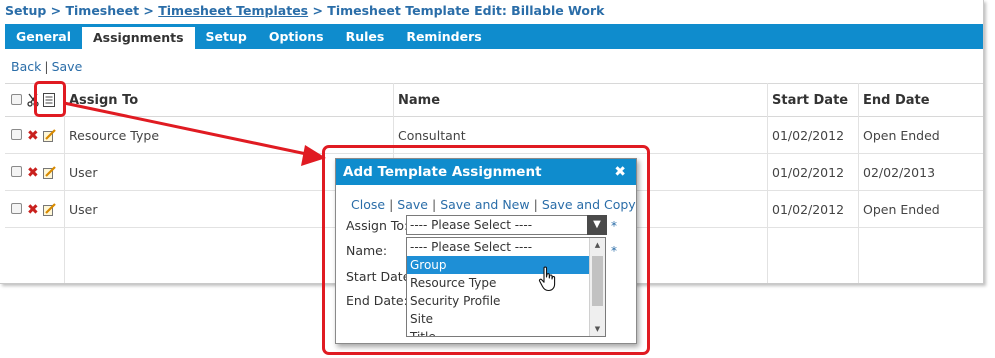  I want to click on page-actions: Back | Save, so click(46, 66).